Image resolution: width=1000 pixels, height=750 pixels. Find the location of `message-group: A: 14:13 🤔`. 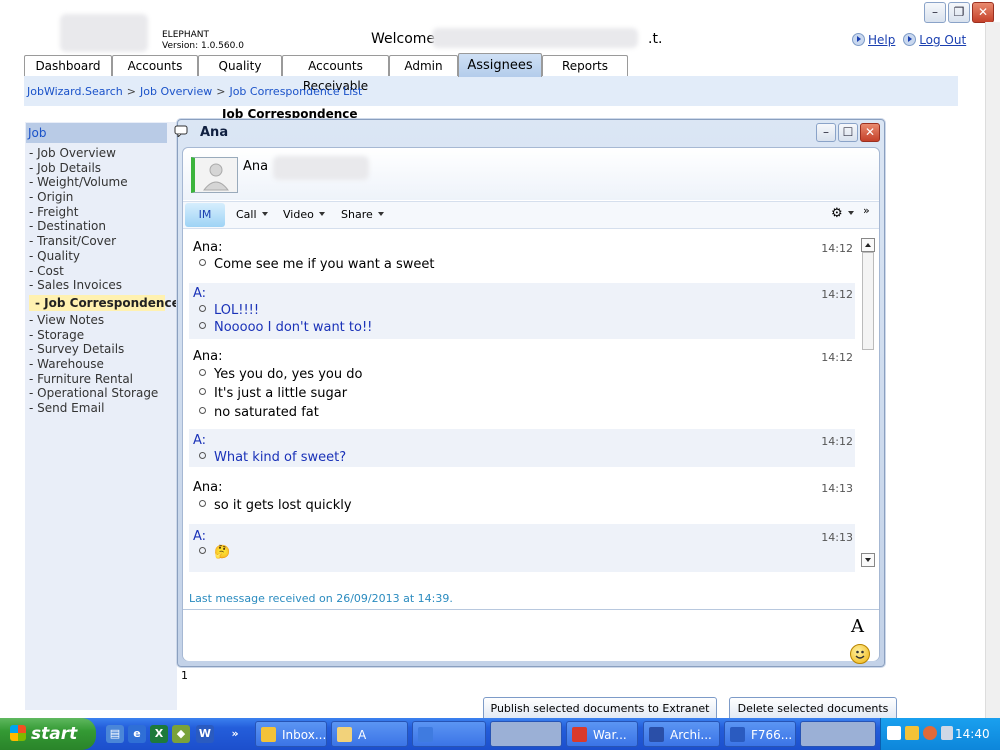

message-group: A: 14:13 🤔 is located at coordinates (522, 548).